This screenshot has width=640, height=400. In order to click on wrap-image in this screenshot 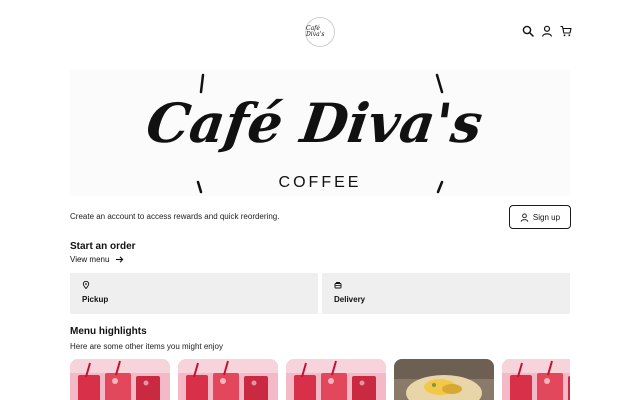, I will do `click(444, 379)`.